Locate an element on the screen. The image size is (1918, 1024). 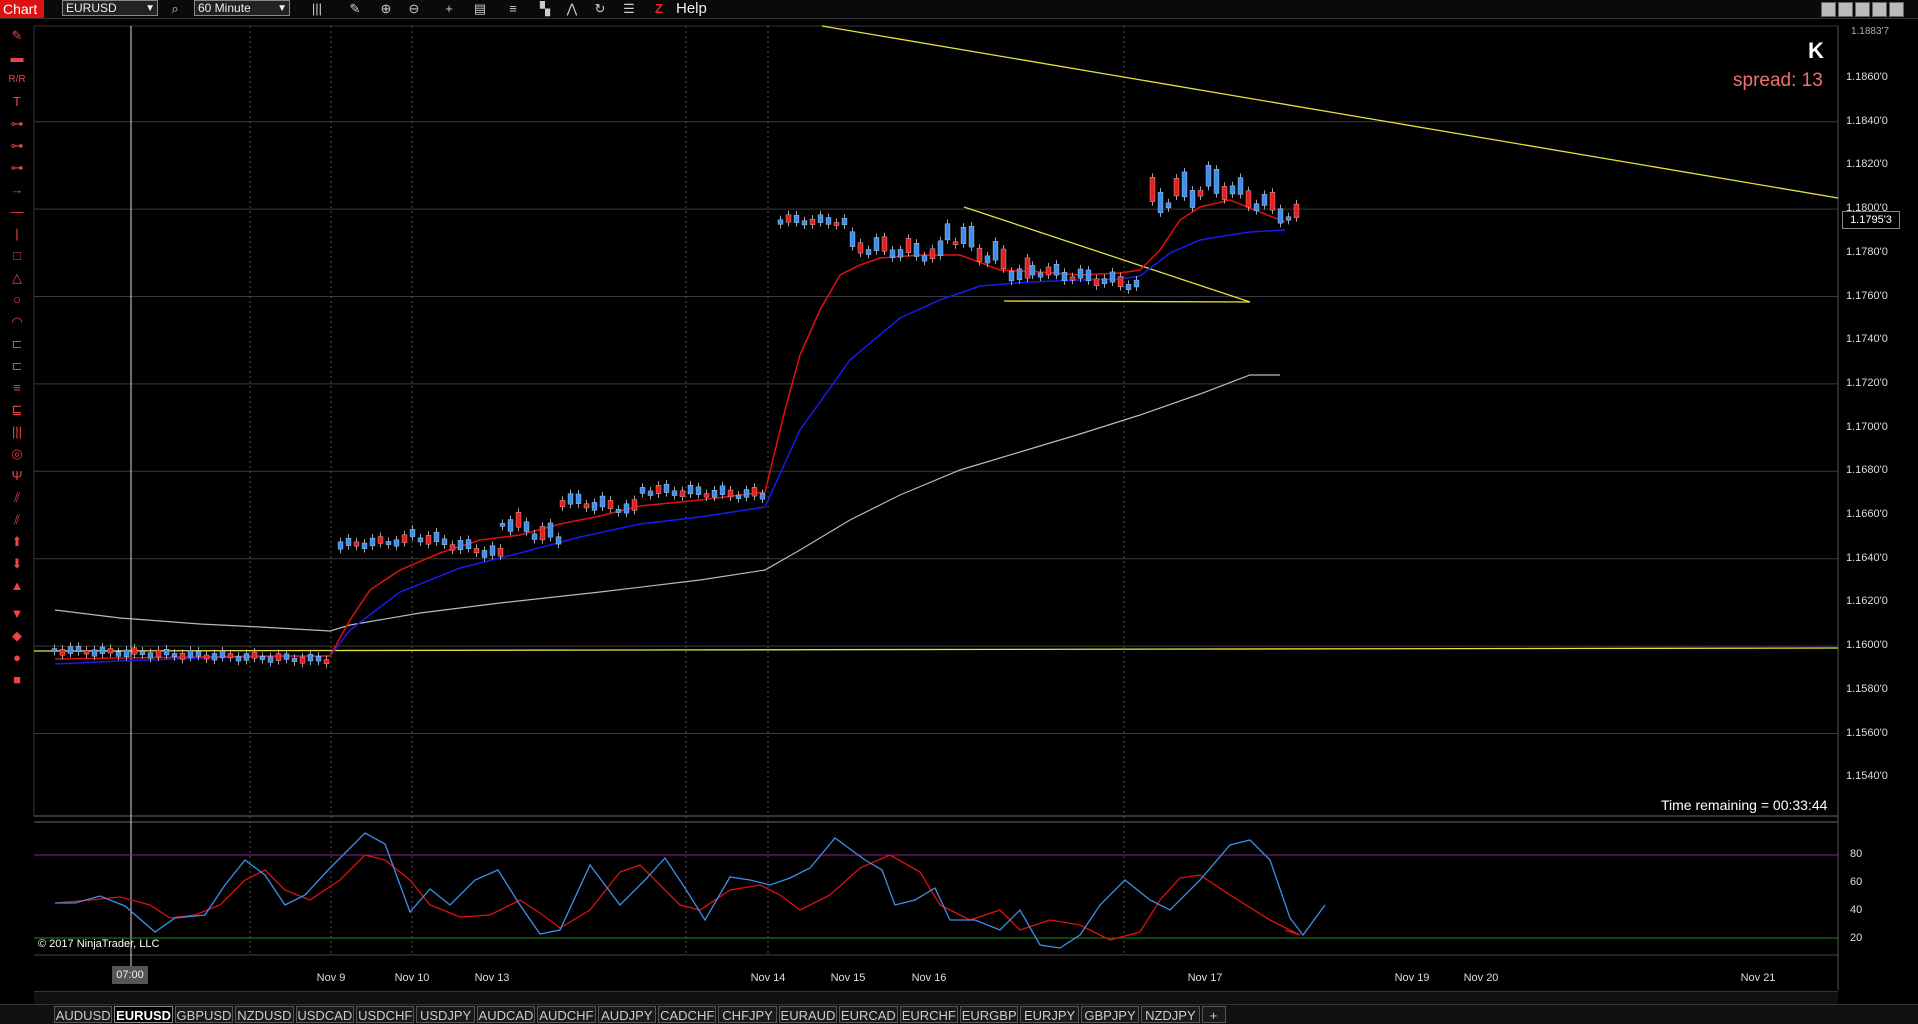
tab-usdchf: USDCHF is located at coordinates (385, 1014).